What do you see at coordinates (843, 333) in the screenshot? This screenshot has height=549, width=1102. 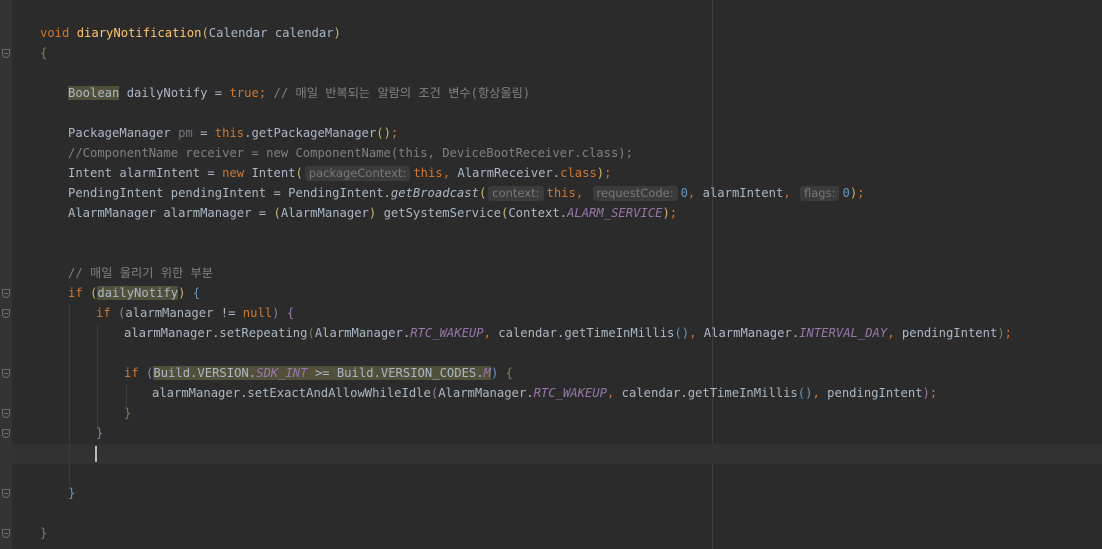 I see `const-interval-day: INTERVAL_DAY` at bounding box center [843, 333].